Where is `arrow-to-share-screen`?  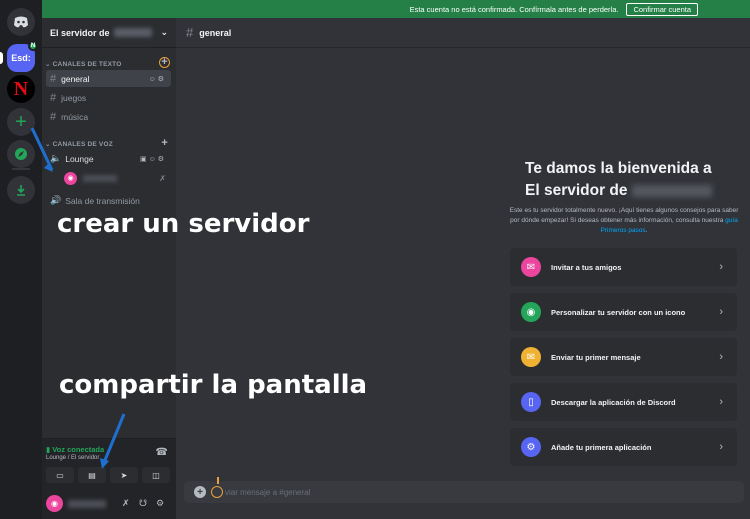
arrow-to-share-screen is located at coordinates (113, 439).